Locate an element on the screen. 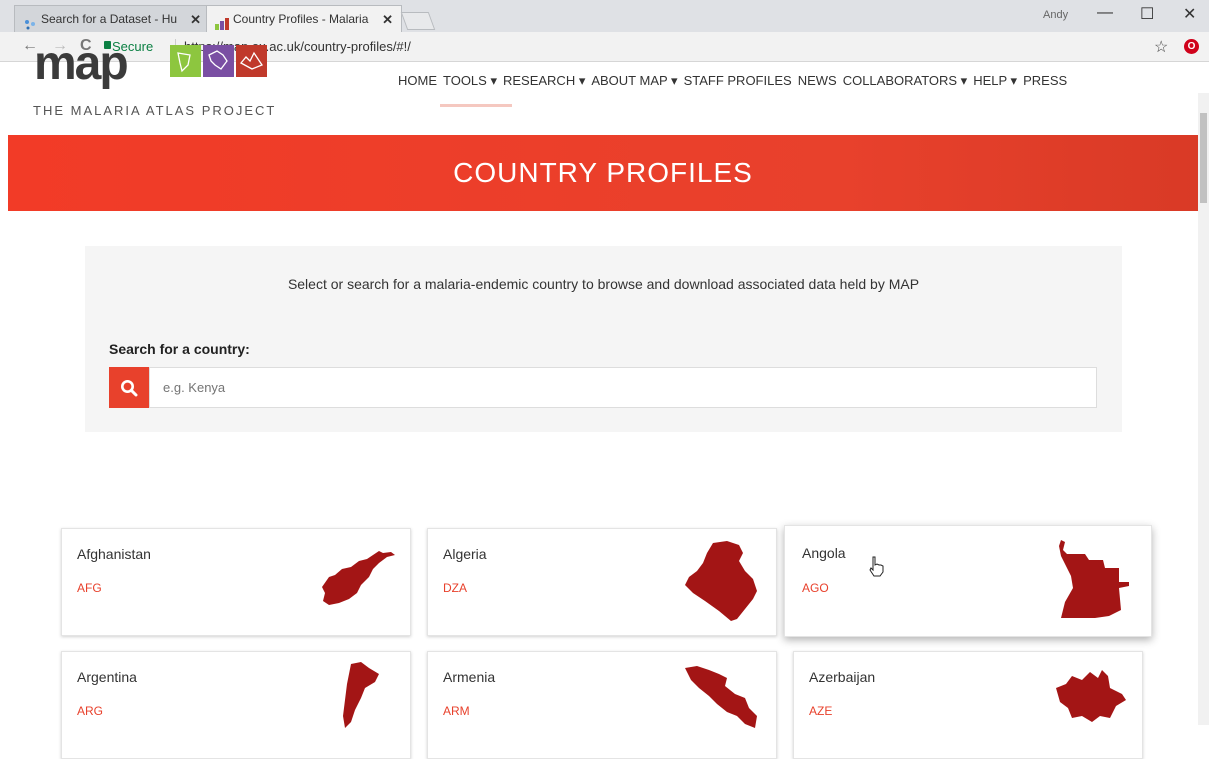  country-code: DZA is located at coordinates (455, 588).